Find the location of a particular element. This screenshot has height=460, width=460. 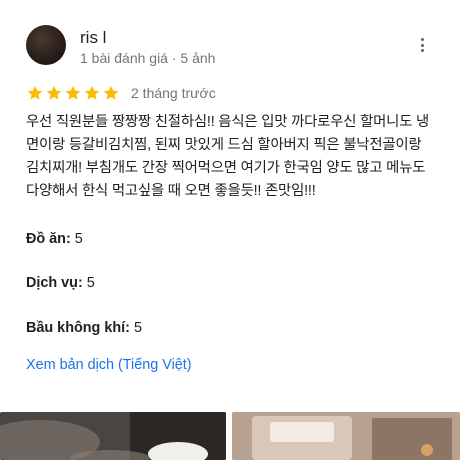

more-options-button is located at coordinates (422, 45).